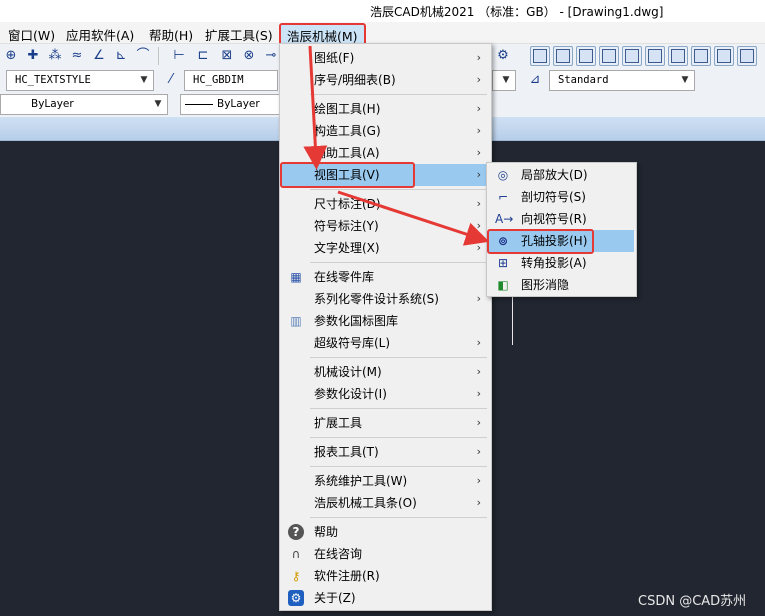 This screenshot has height=616, width=765. I want to click on menu-item-extend-tools: 扩展工具 ›, so click(385, 423).